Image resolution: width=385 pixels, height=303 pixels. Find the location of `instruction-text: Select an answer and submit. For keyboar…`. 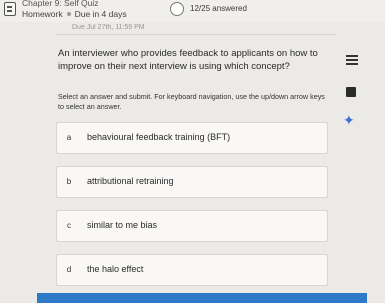

instruction-text: Select an answer and submit. For keyboar… is located at coordinates (191, 101).